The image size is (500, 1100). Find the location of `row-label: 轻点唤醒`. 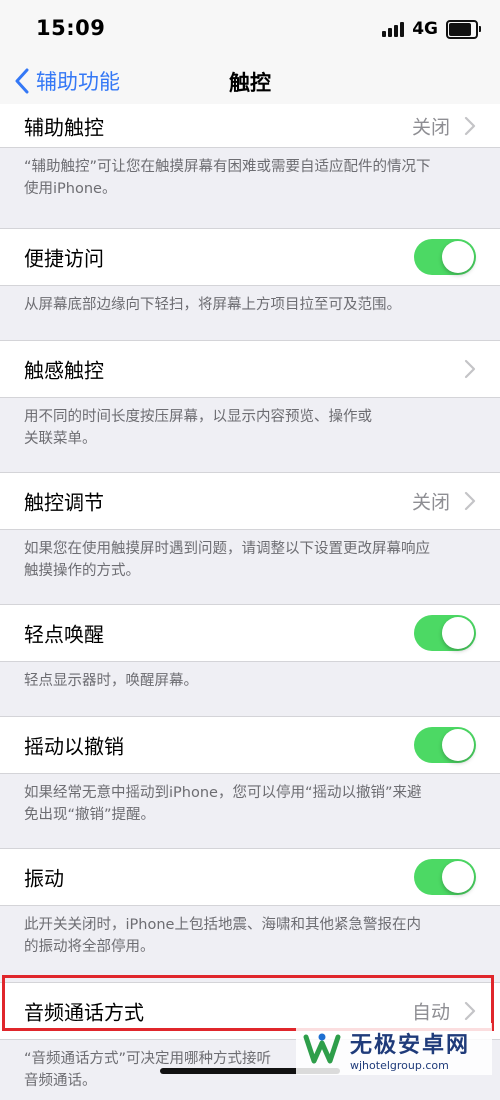

row-label: 轻点唤醒 is located at coordinates (64, 634).